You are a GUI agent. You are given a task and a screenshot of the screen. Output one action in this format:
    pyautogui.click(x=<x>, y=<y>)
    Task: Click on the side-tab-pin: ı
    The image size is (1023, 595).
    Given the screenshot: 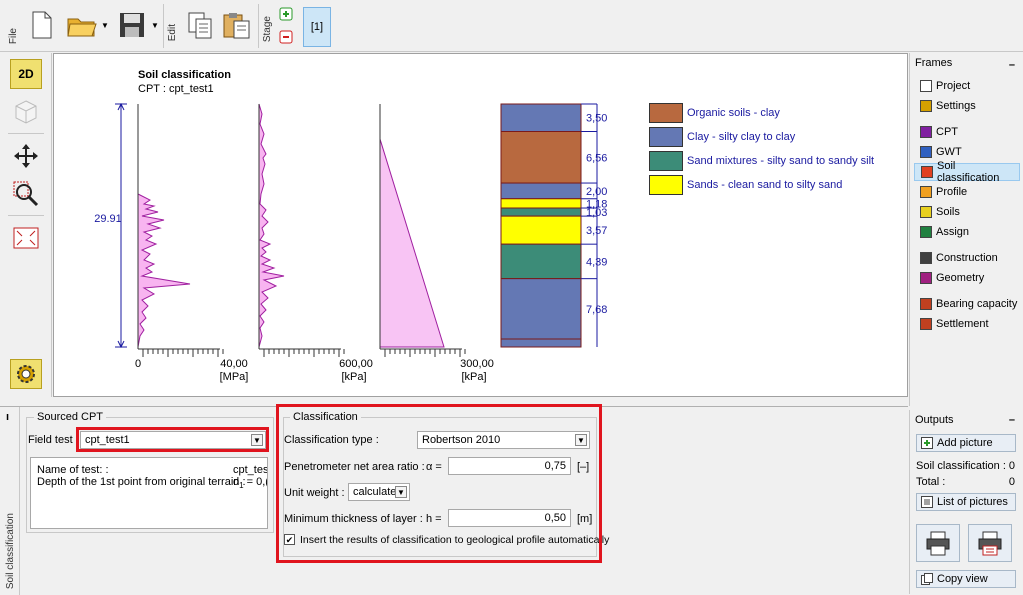 What is the action you would take?
    pyautogui.click(x=7, y=417)
    